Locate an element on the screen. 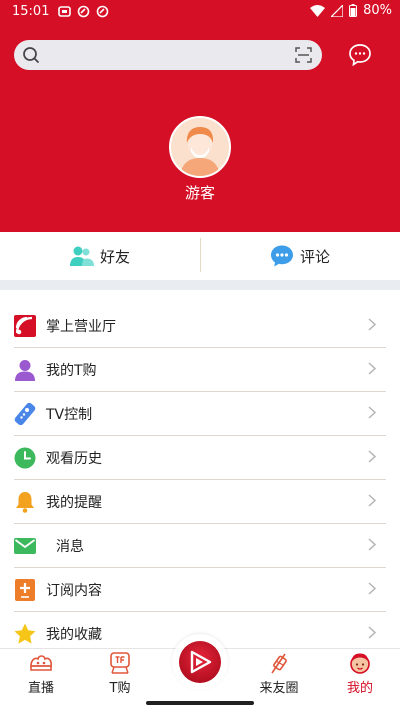 The height and width of the screenshot is (711, 400). status-time: 15:01 is located at coordinates (31, 11).